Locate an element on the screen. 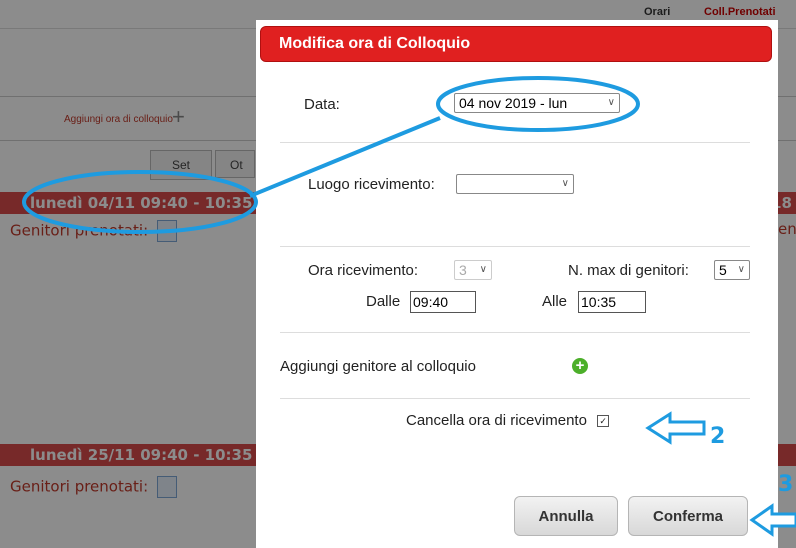 The width and height of the screenshot is (796, 548). connector-line is located at coordinates (345, 157).